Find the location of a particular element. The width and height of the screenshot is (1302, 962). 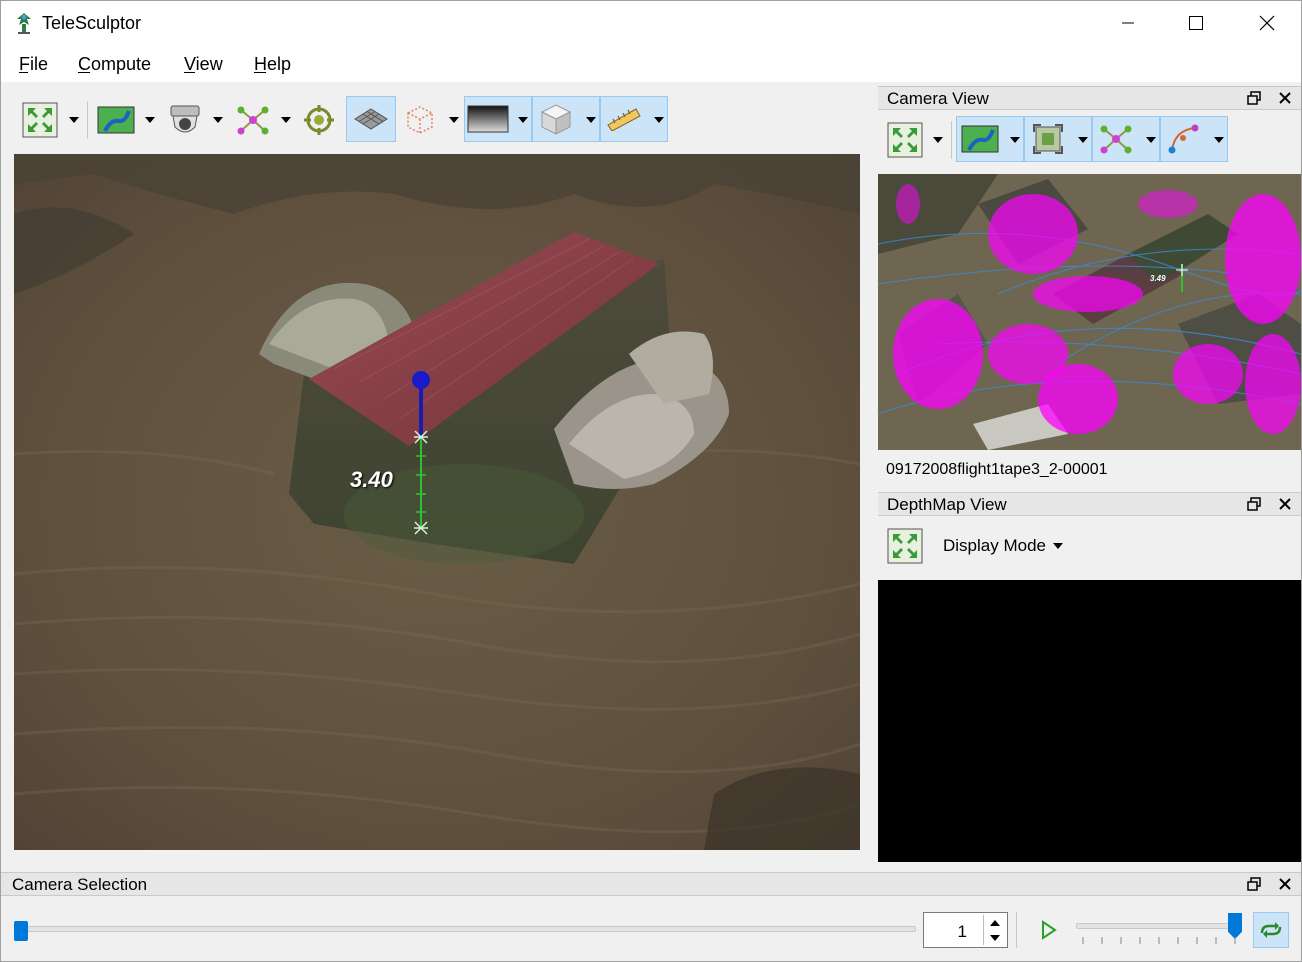

speed-slider-handle is located at coordinates (1235, 926).